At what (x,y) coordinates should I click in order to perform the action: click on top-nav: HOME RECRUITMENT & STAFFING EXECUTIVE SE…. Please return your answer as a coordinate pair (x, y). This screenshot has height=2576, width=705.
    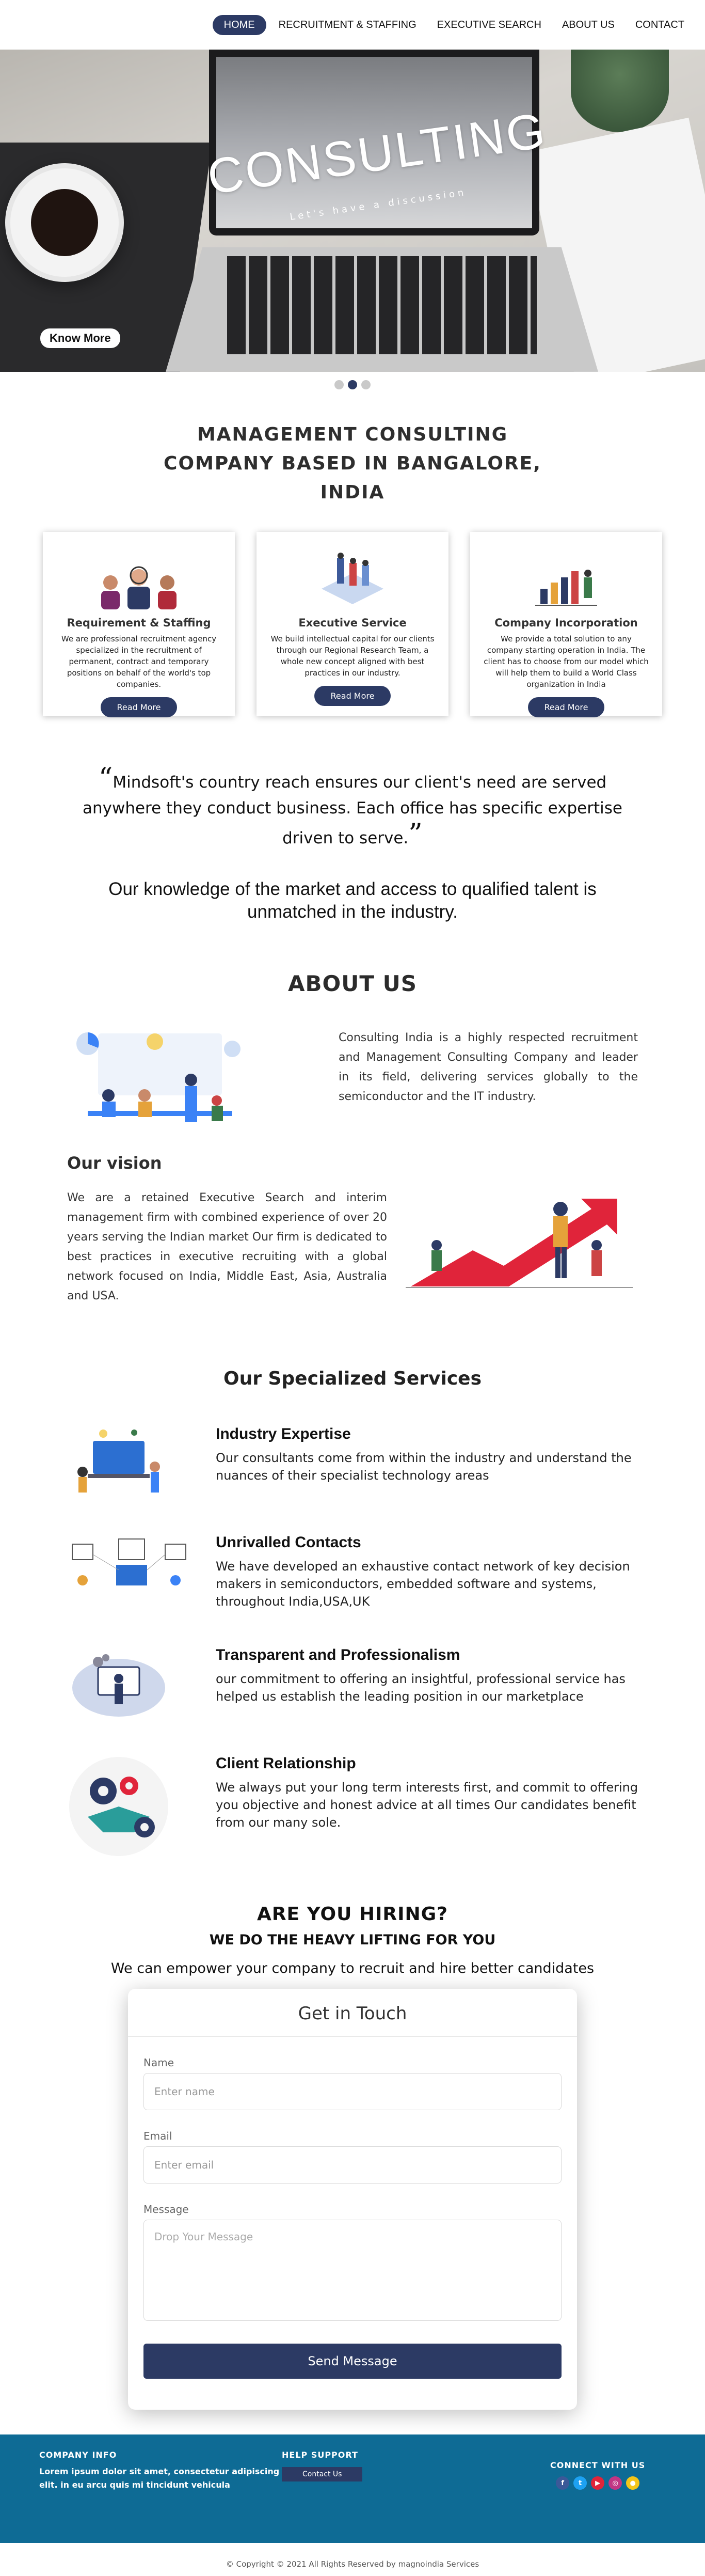
    Looking at the image, I should click on (352, 25).